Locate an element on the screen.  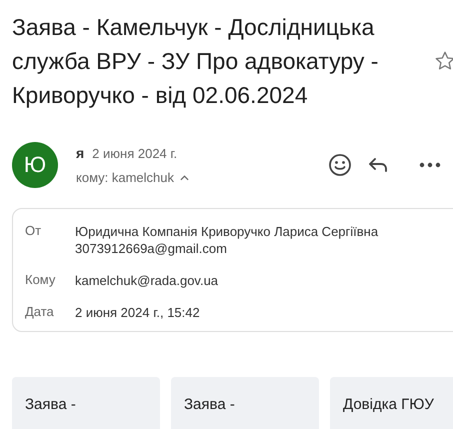
avatar: Ю is located at coordinates (35, 165).